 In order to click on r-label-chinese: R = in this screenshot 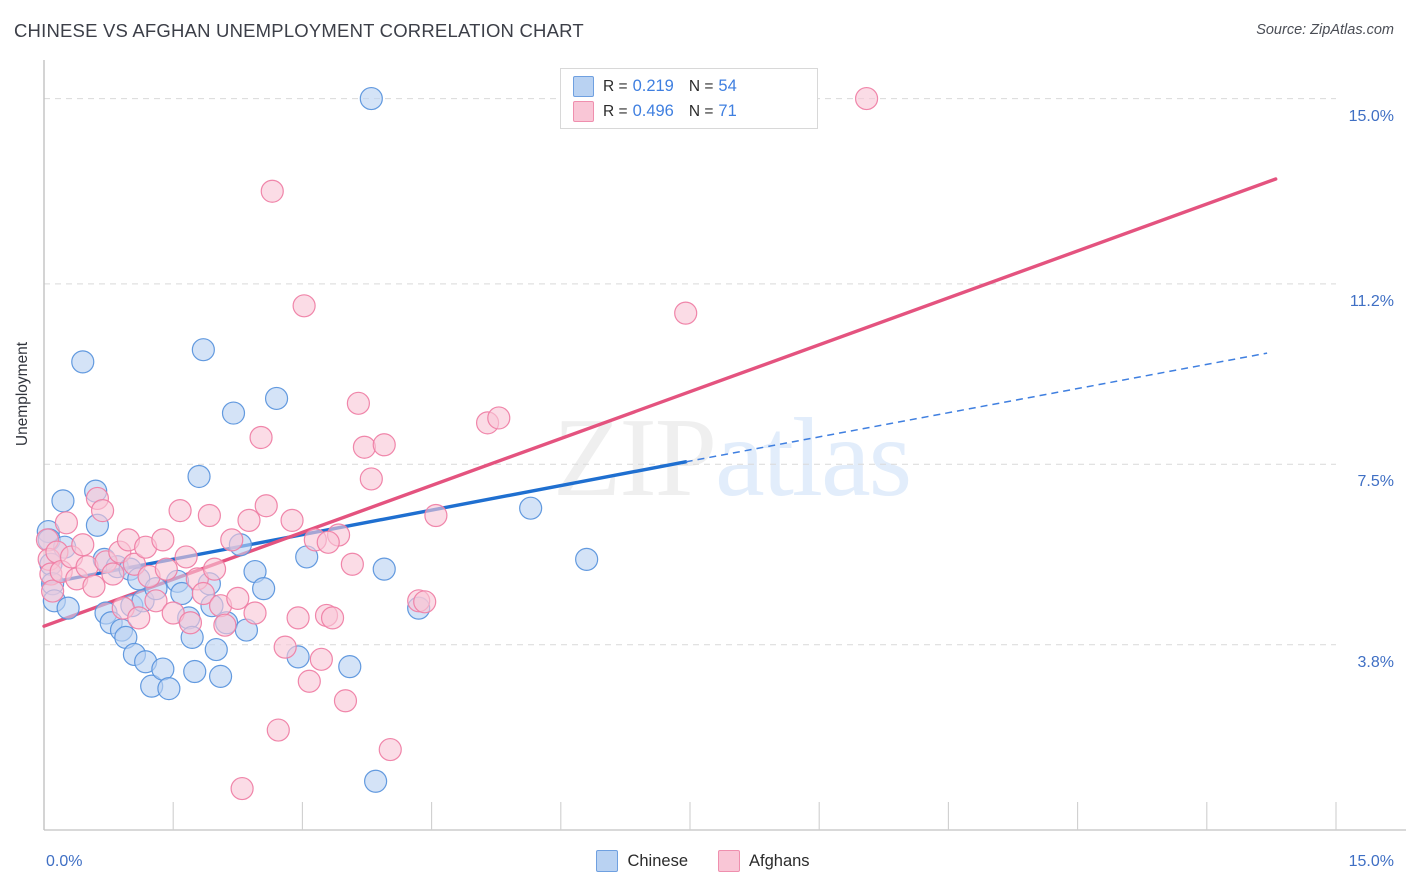, I will do `click(615, 86)`.